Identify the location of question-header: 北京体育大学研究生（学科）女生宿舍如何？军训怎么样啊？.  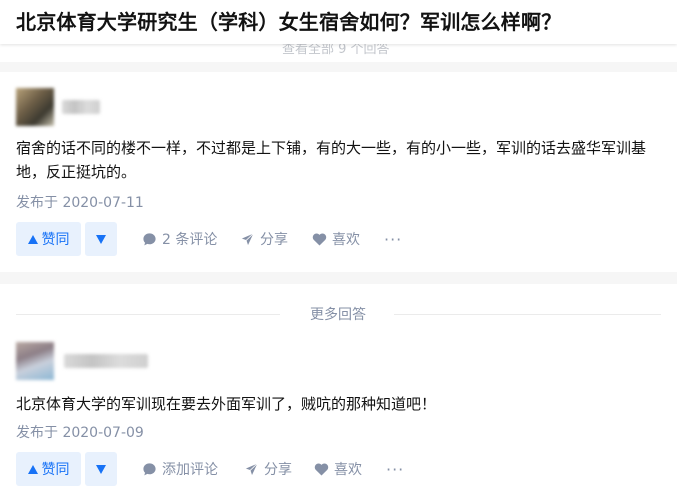
(338, 22).